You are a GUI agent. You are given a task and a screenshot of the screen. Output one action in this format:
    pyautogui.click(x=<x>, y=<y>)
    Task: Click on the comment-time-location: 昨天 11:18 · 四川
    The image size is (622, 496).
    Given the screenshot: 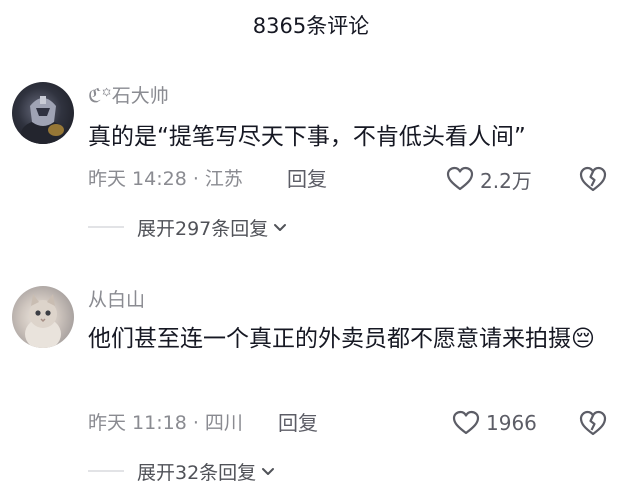 What is the action you would take?
    pyautogui.click(x=165, y=423)
    